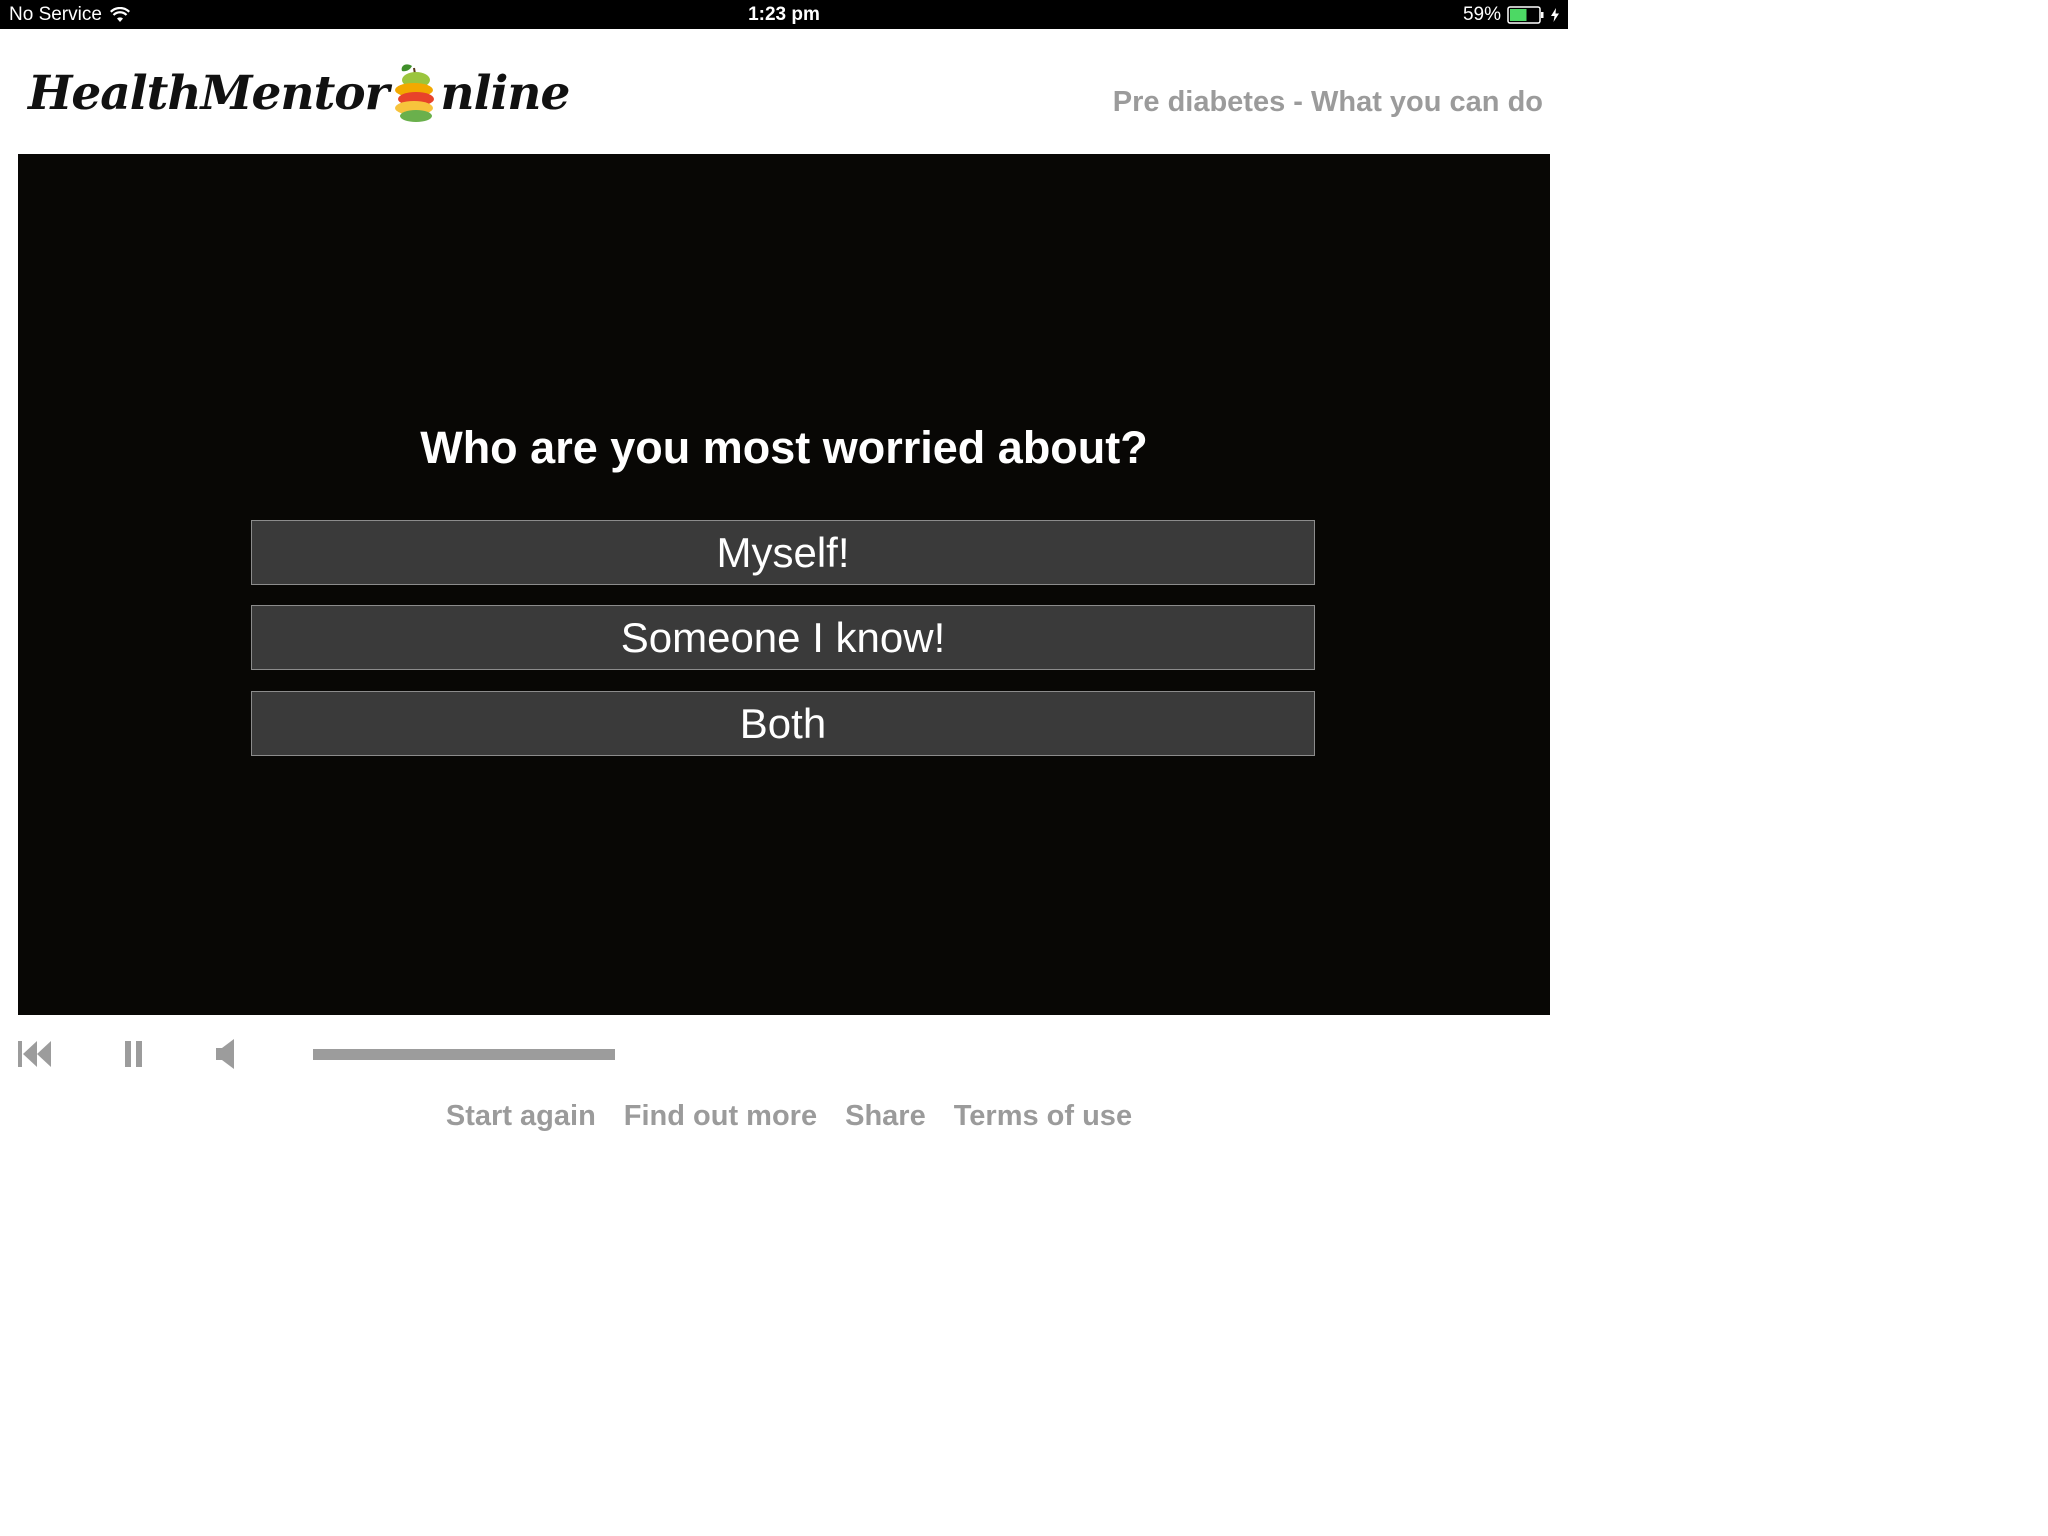 The width and height of the screenshot is (2048, 1536). Describe the element at coordinates (1526, 14) in the screenshot. I see `battery-icon` at that location.